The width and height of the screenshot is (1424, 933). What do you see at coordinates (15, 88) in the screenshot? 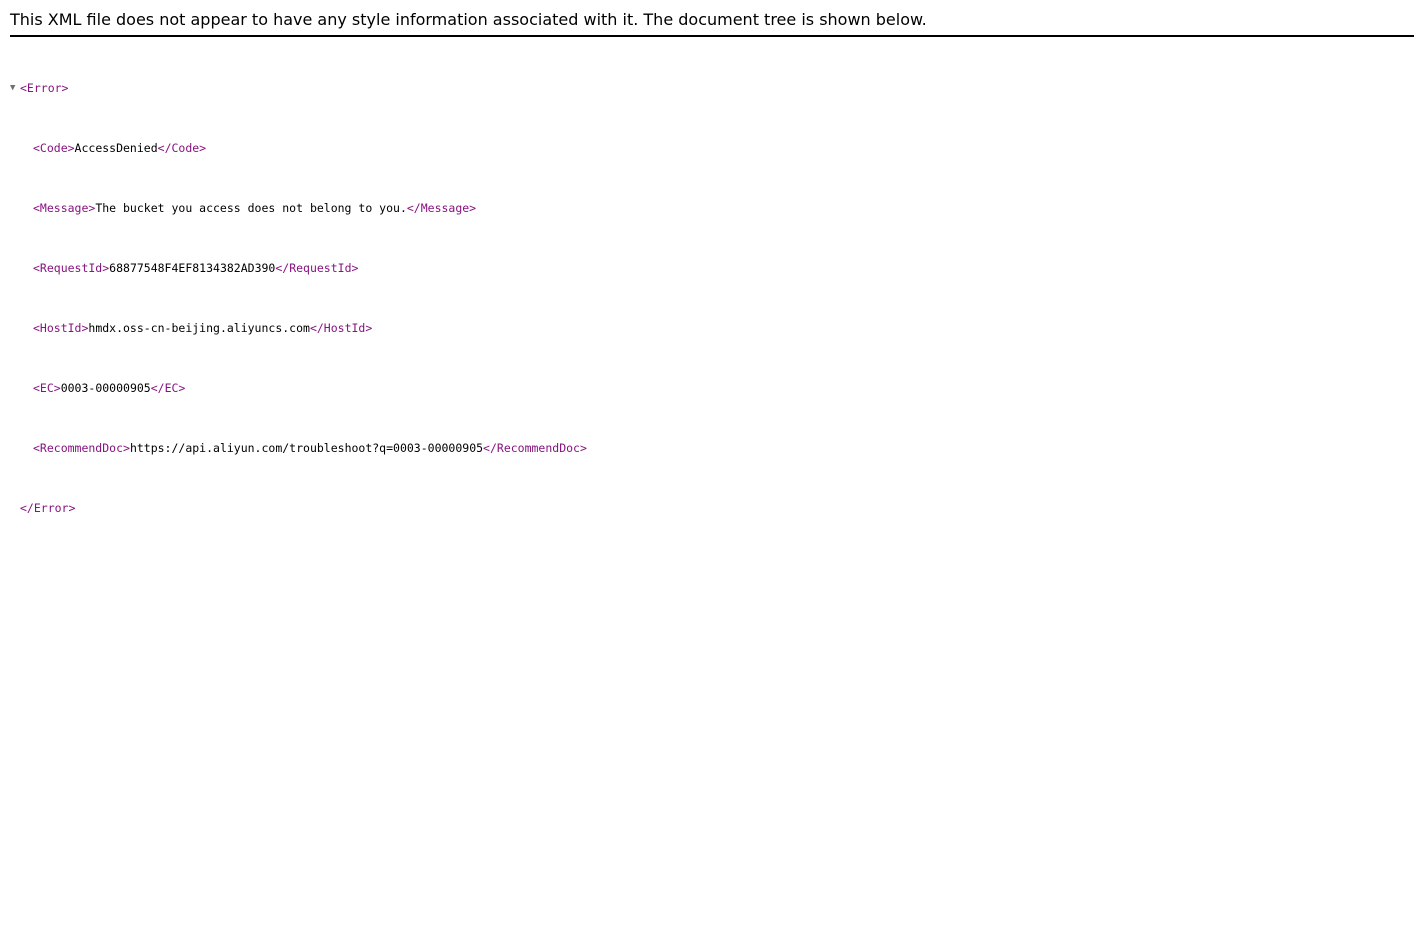
I see `collapse-triangle-icon: ▼` at bounding box center [15, 88].